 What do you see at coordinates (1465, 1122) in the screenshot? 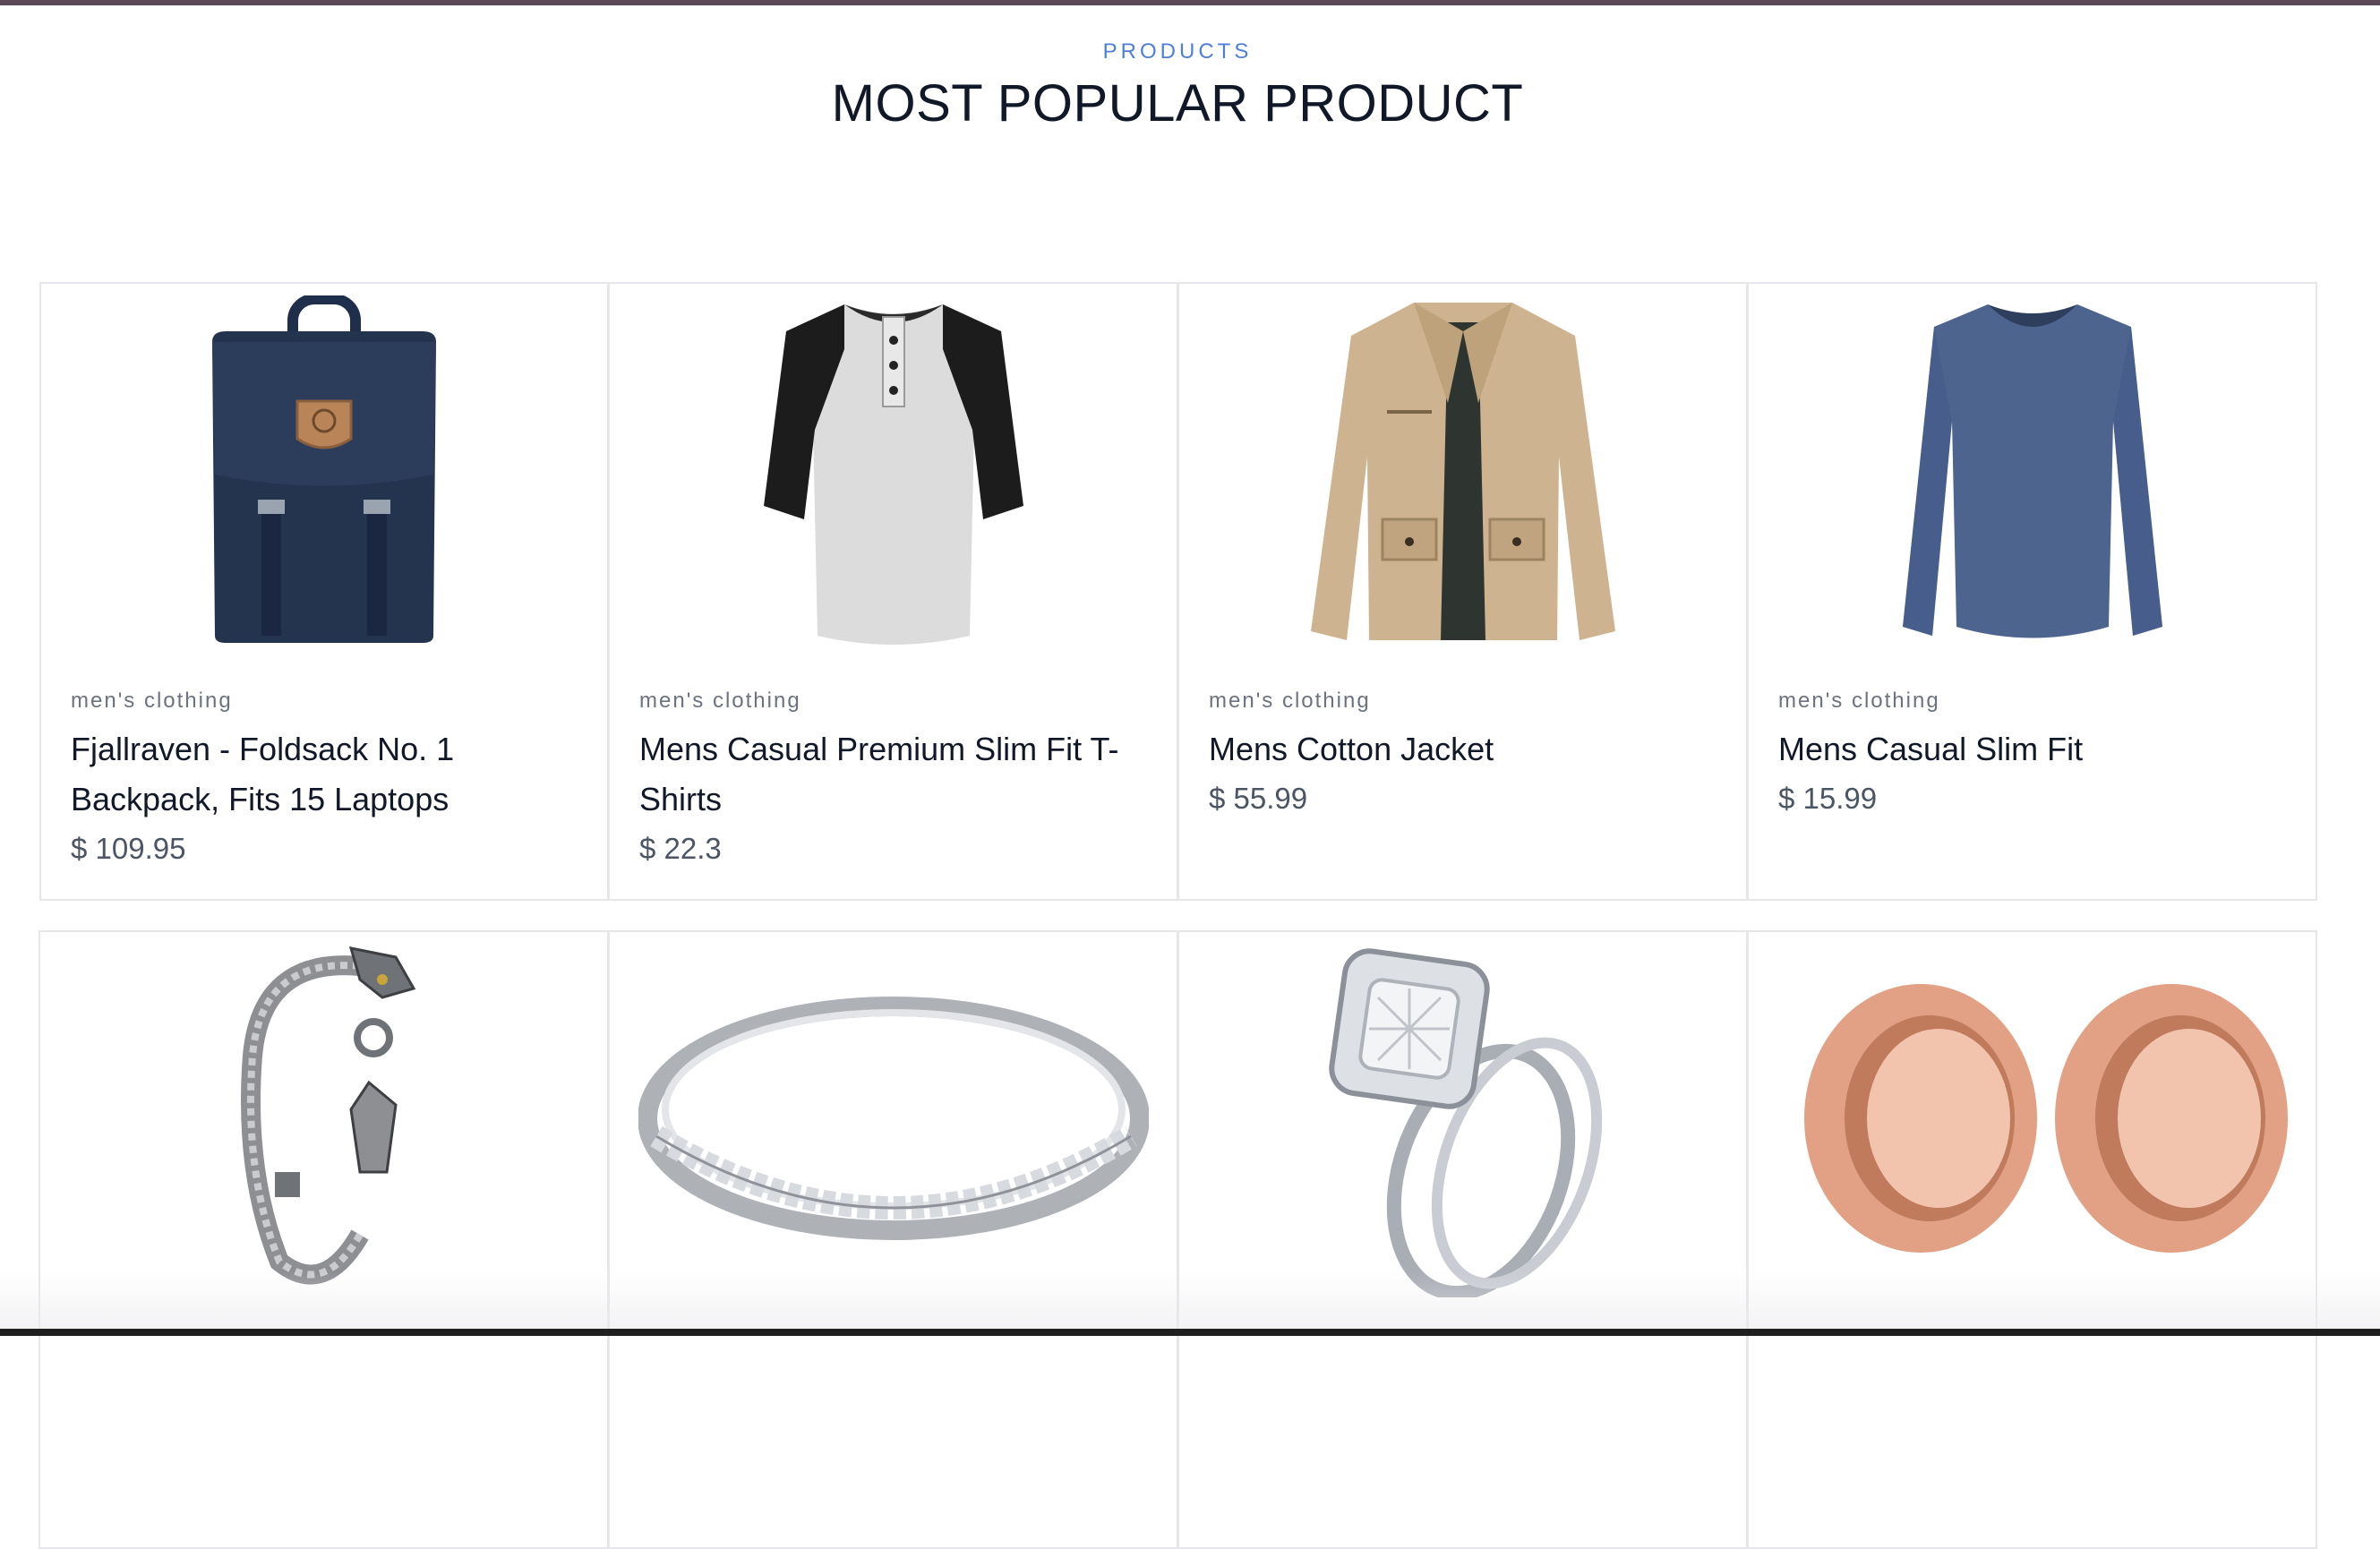
I see `diamond-ring-set-image` at bounding box center [1465, 1122].